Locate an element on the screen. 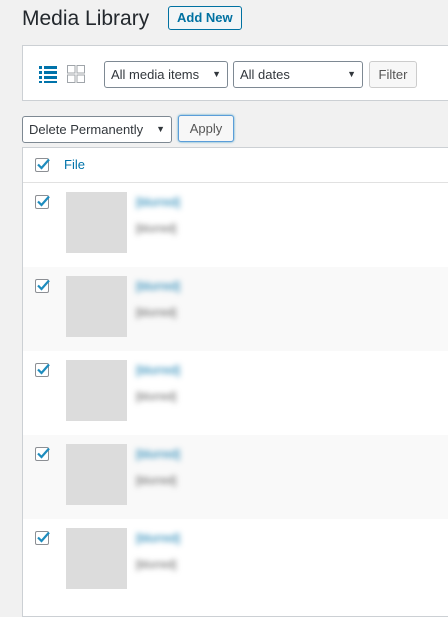 This screenshot has height=617, width=448. add-new-button: Add New is located at coordinates (205, 18).